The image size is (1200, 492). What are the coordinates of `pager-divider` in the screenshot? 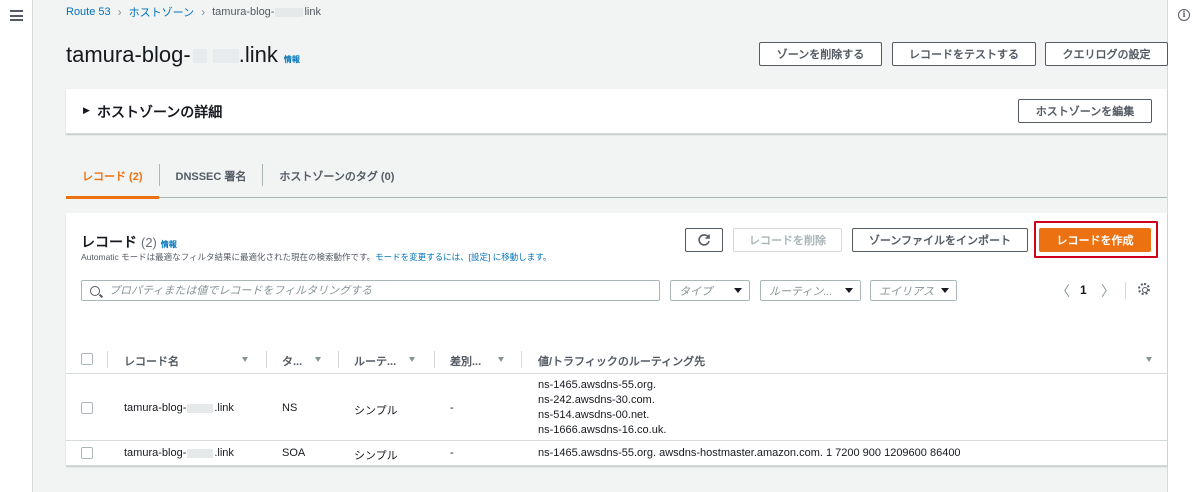 It's located at (1125, 290).